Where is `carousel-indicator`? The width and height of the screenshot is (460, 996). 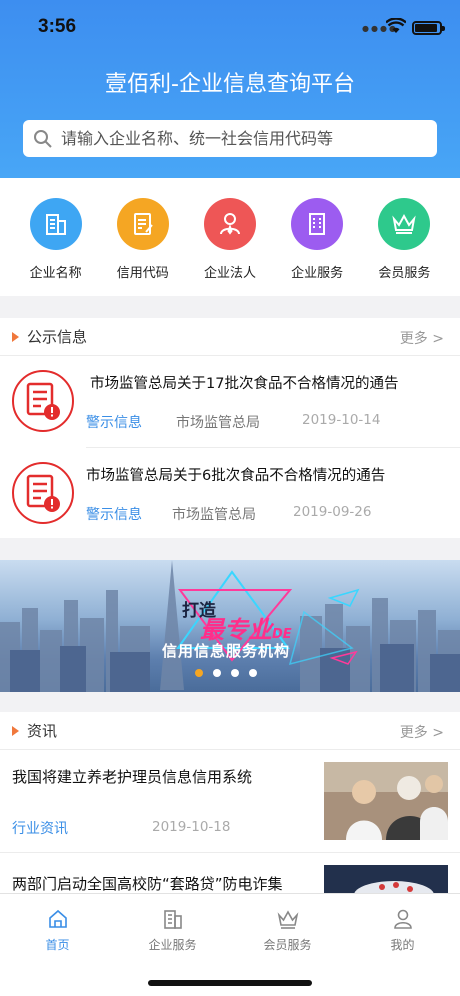 carousel-indicator is located at coordinates (226, 673).